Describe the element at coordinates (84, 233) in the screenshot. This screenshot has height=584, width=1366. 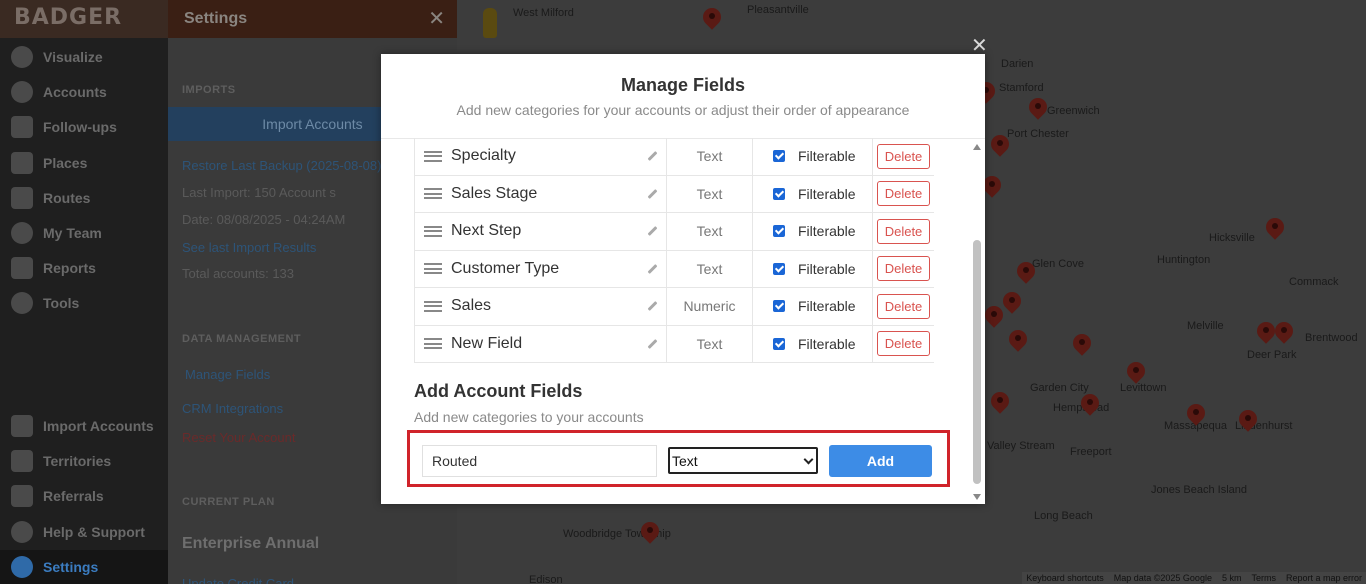
I see `nav-item-my-team: My Team` at that location.